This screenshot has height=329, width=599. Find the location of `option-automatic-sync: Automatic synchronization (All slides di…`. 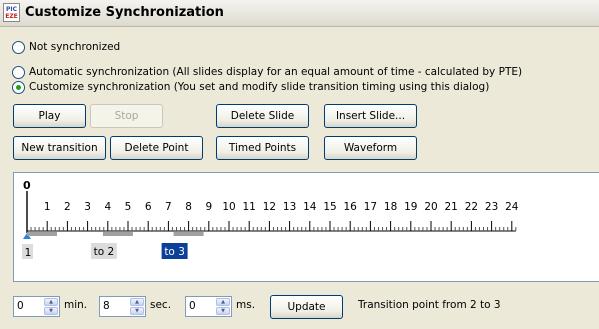

option-automatic-sync: Automatic synchronization (All slides di… is located at coordinates (267, 72).